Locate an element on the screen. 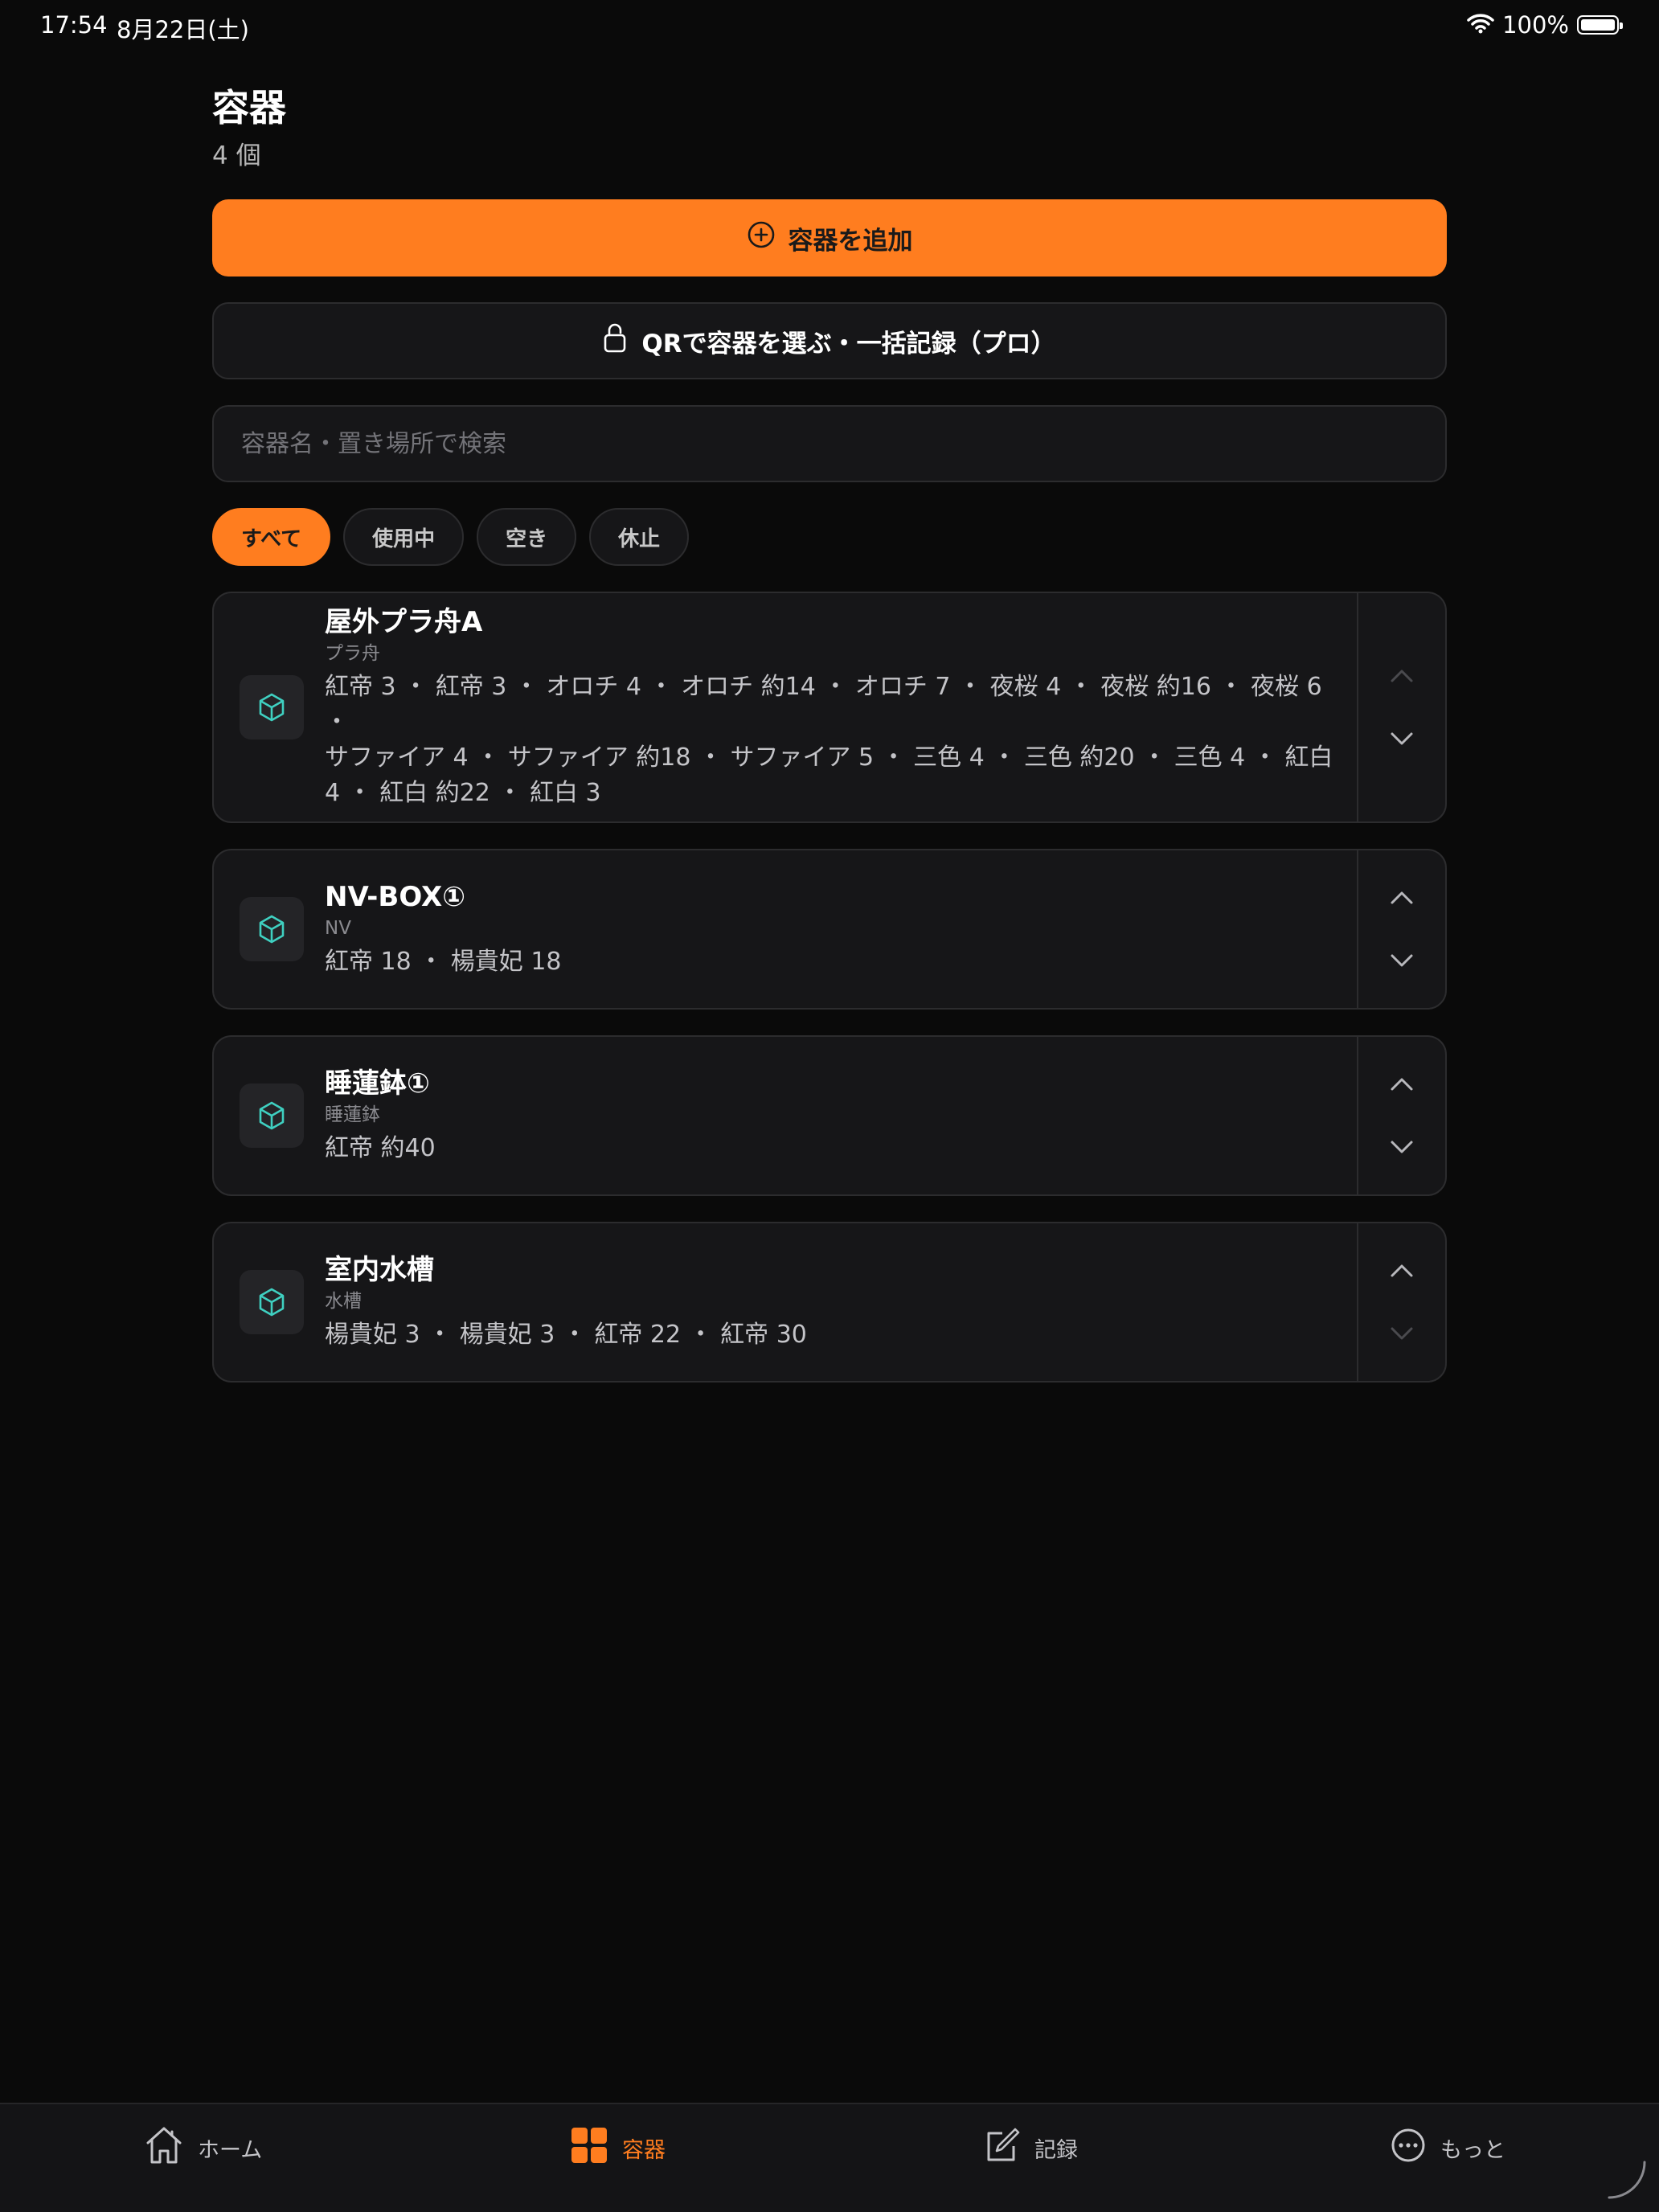 The image size is (1659, 2212). container-fish-list: 紅帝 約40 is located at coordinates (380, 1148).